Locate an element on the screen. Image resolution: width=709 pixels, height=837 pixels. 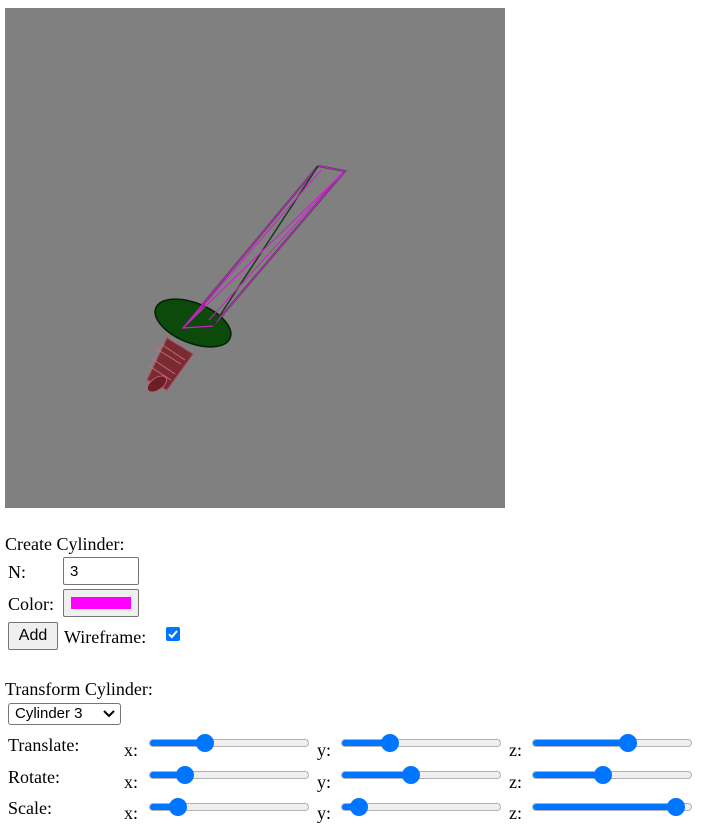
cylinder-select: Cylinder 3 is located at coordinates (64, 714).